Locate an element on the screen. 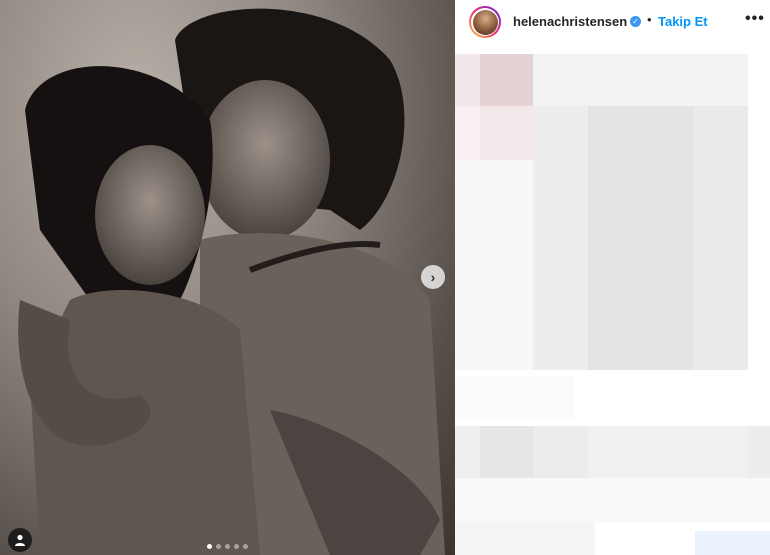 The image size is (770, 555). avatar is located at coordinates (485, 22).